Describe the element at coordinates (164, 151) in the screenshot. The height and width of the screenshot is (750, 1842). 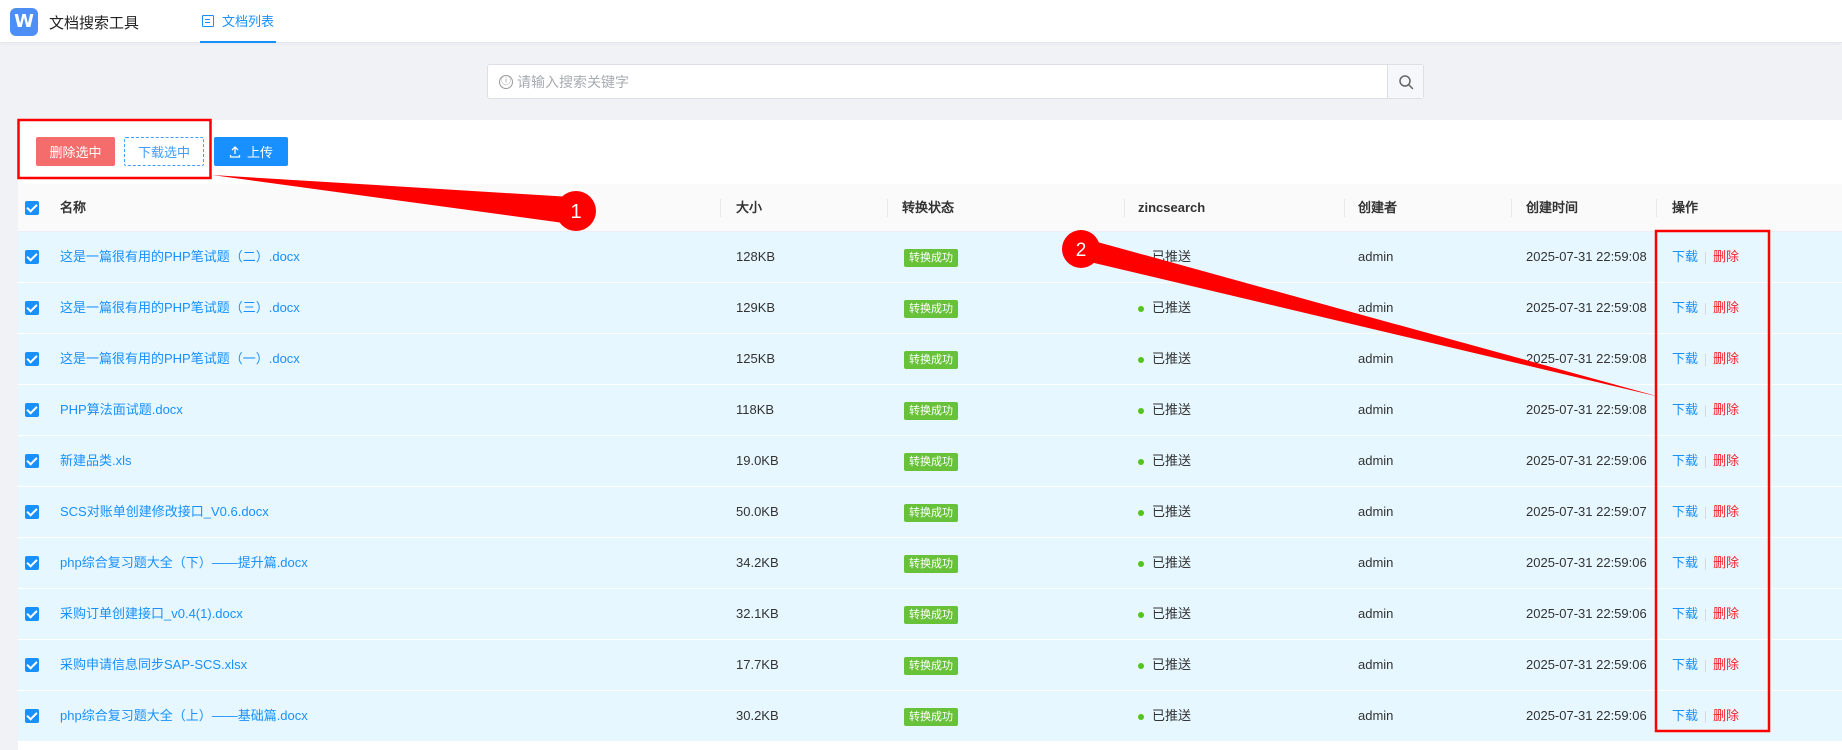
I see `download-selected-button: 下载选中` at that location.